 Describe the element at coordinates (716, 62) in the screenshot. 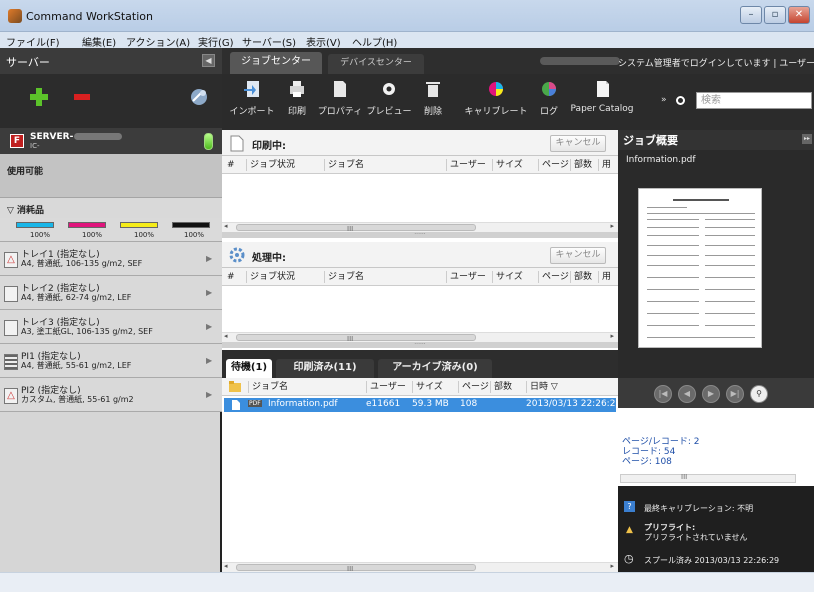

I see `login-status: システム管理者でログインしています | ユーザー変更` at that location.